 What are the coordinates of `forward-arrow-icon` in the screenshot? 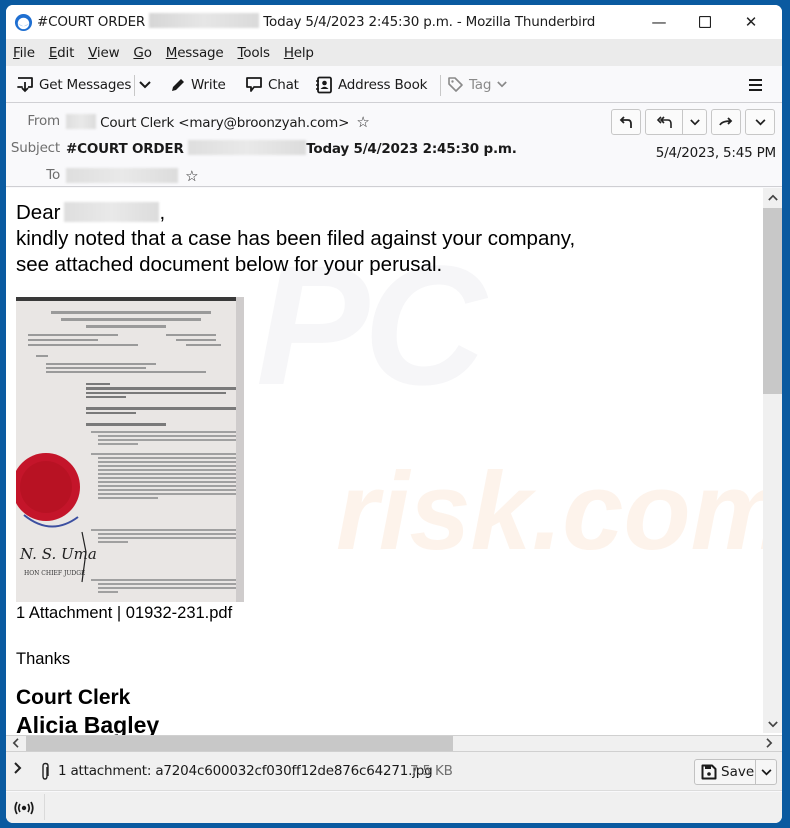 It's located at (726, 121).